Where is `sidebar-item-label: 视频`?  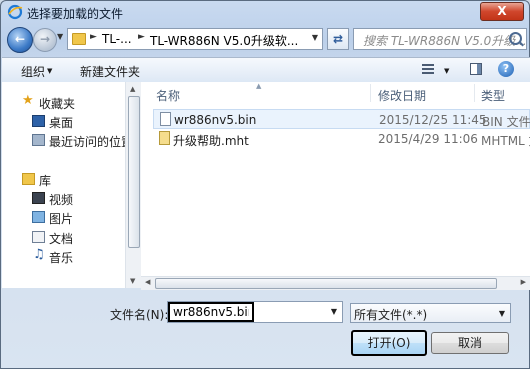
sidebar-item-label: 视频 is located at coordinates (61, 200).